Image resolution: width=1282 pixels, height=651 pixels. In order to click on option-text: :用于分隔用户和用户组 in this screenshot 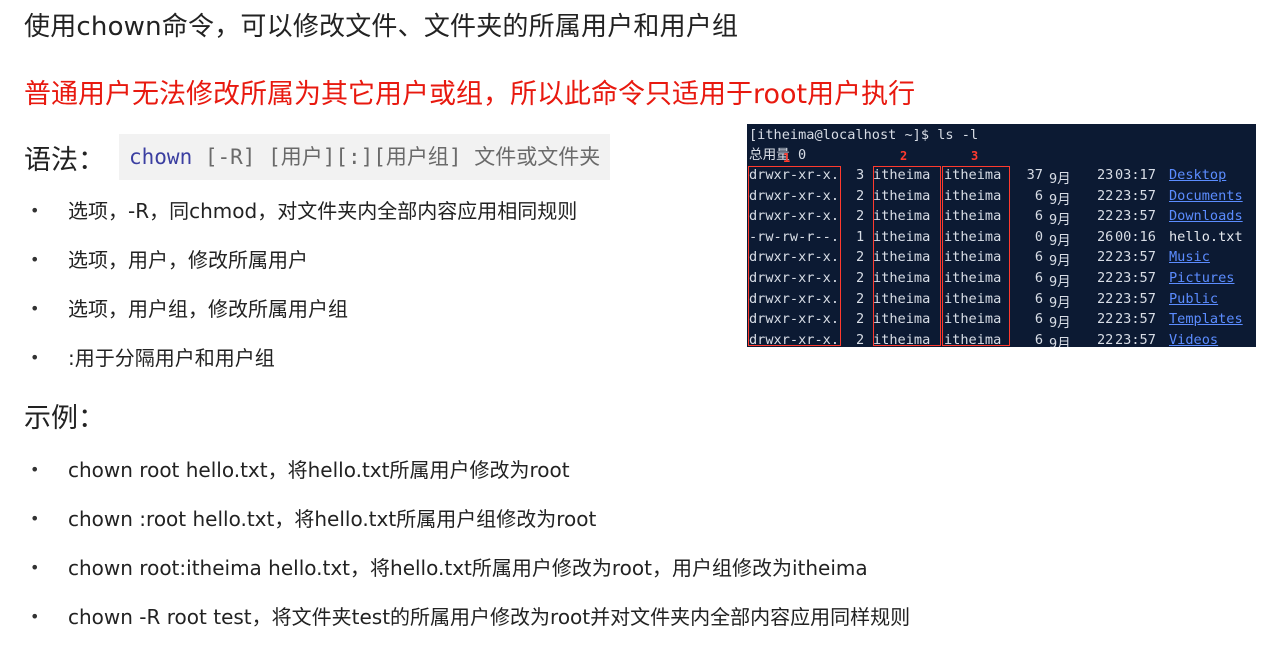, I will do `click(171, 358)`.